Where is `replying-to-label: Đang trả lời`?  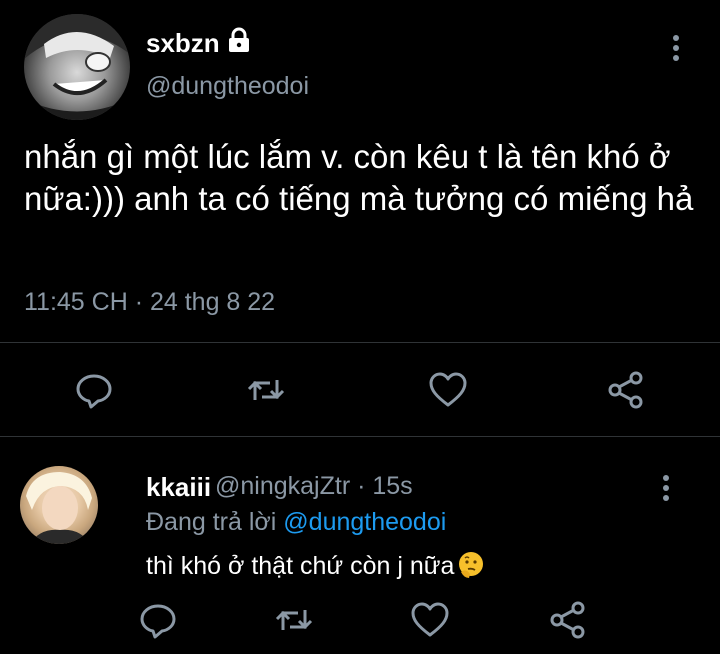
replying-to-label: Đang trả lời is located at coordinates (215, 522).